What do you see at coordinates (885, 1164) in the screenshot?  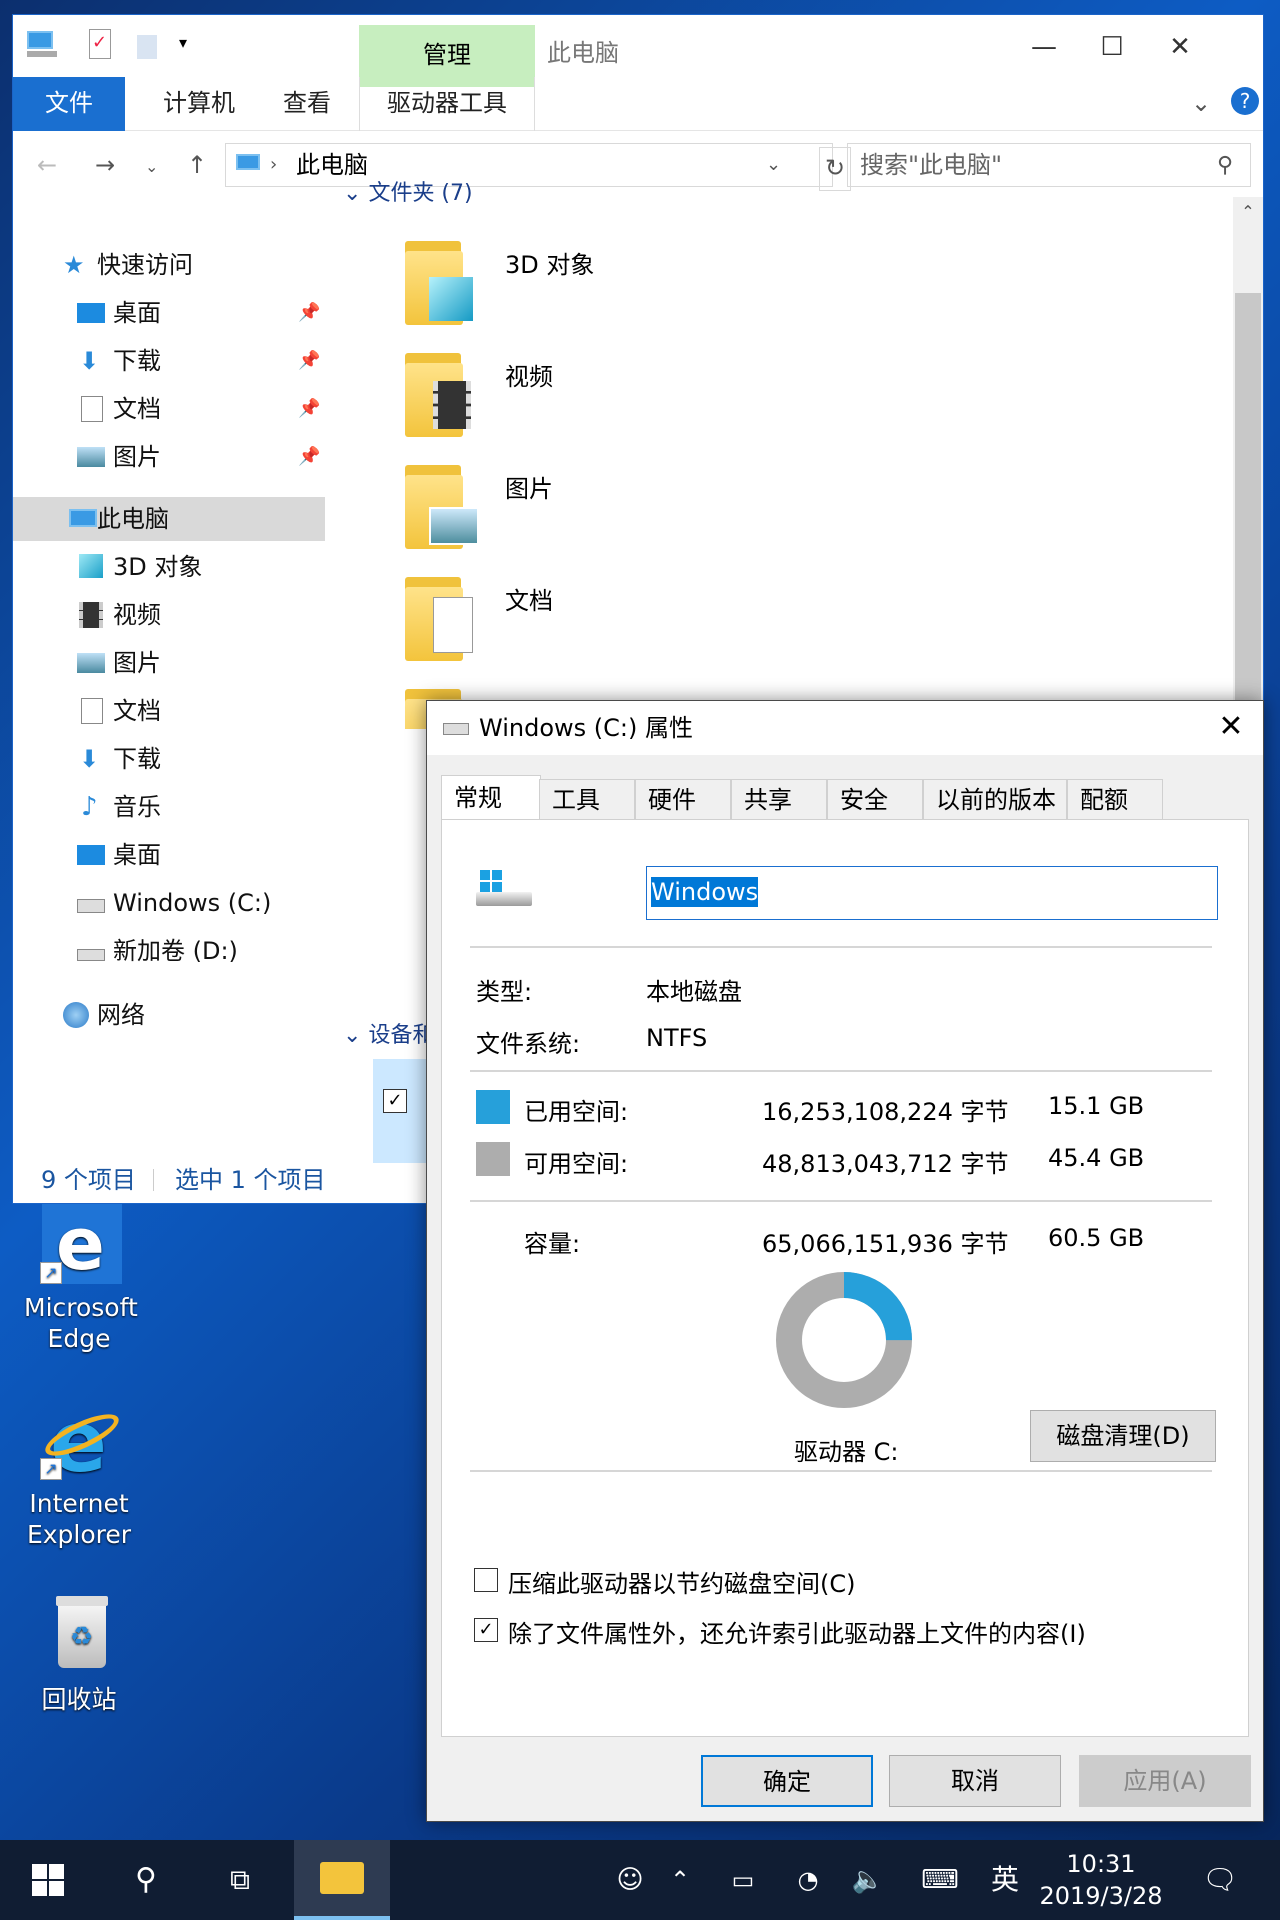 I see `free-space-bytes: 48,813,043,712 字节` at bounding box center [885, 1164].